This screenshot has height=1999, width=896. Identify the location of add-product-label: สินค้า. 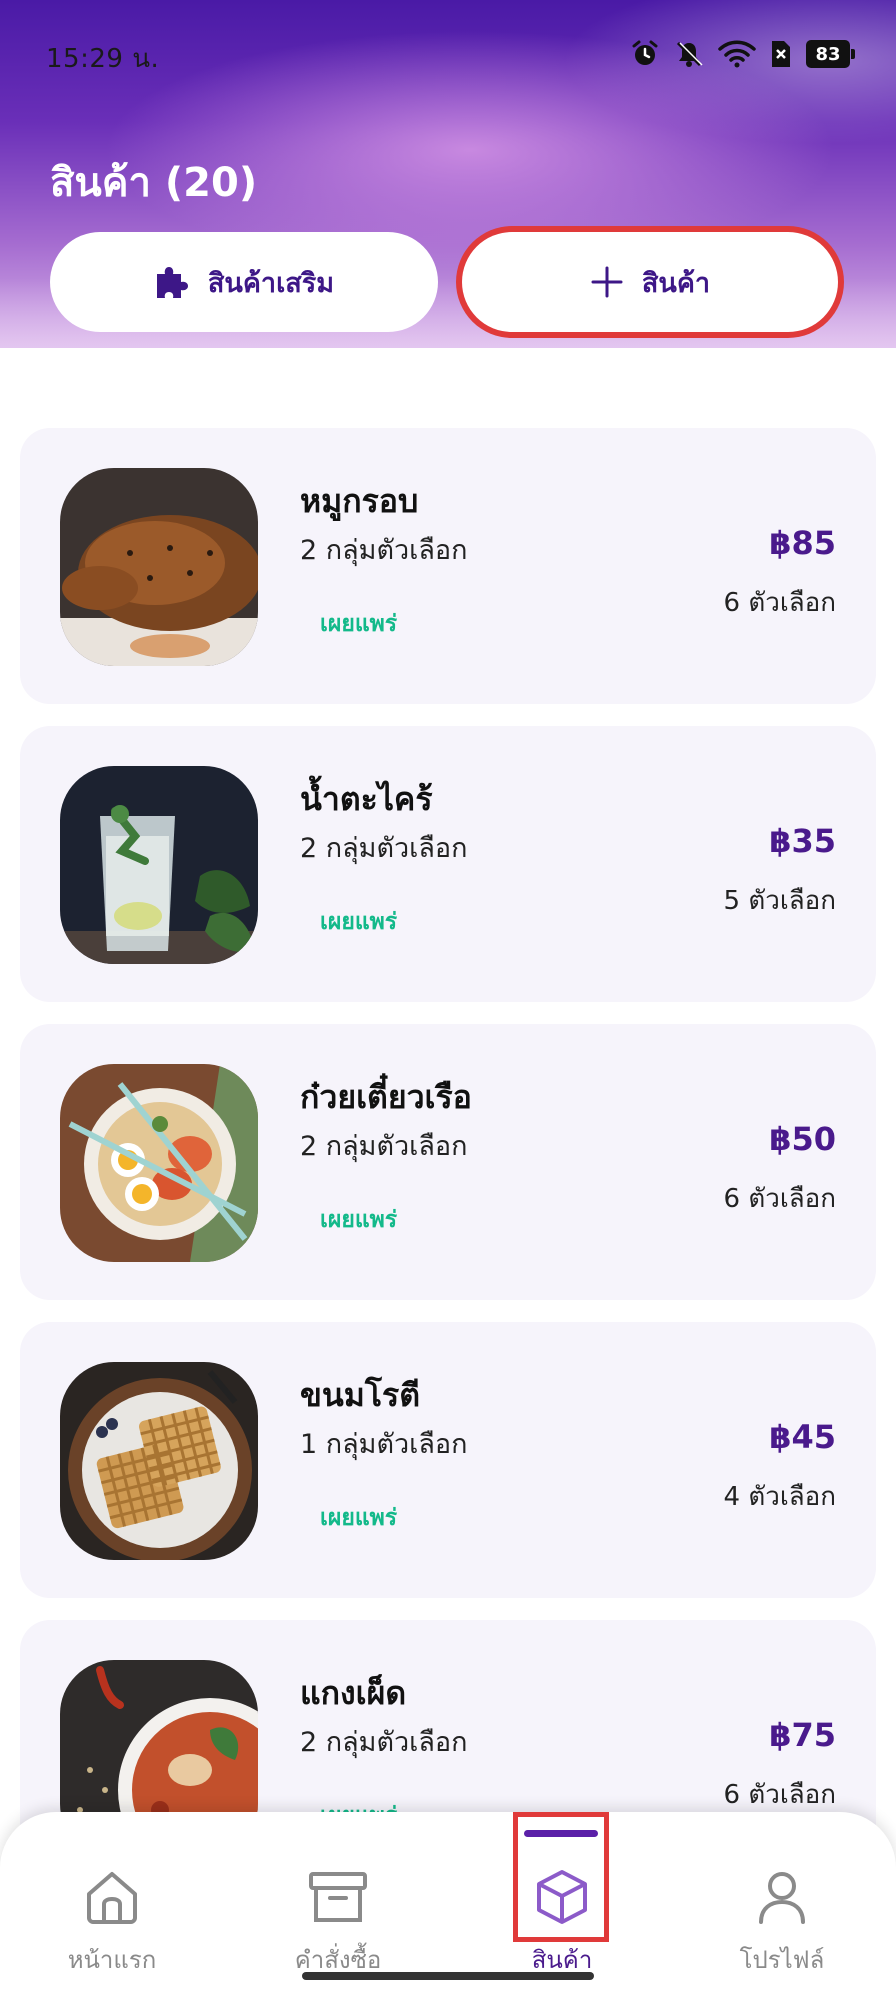
(676, 283).